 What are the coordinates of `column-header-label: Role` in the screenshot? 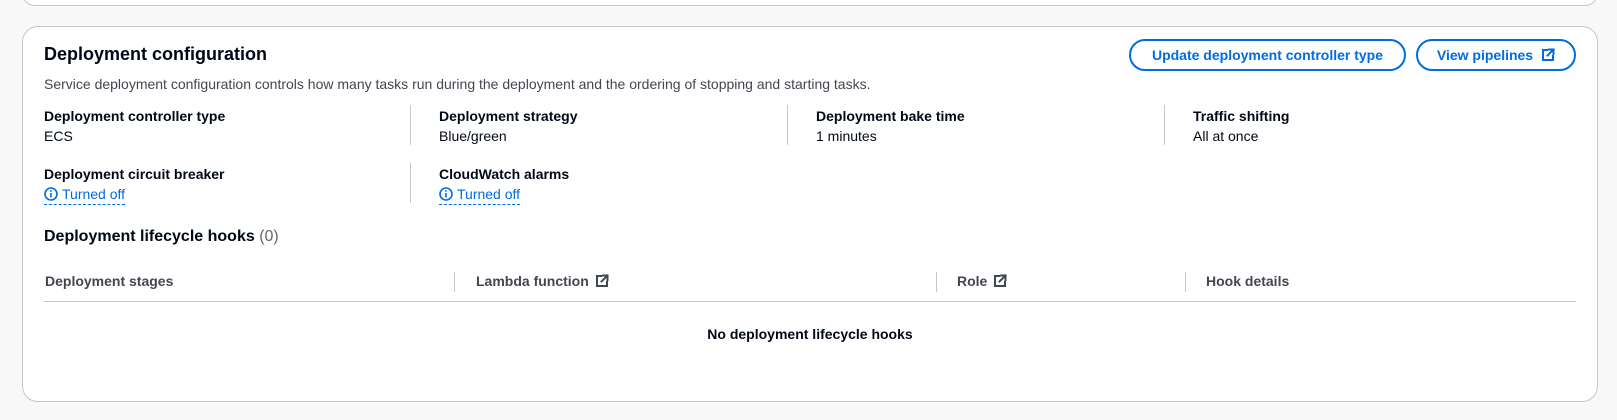 It's located at (972, 281).